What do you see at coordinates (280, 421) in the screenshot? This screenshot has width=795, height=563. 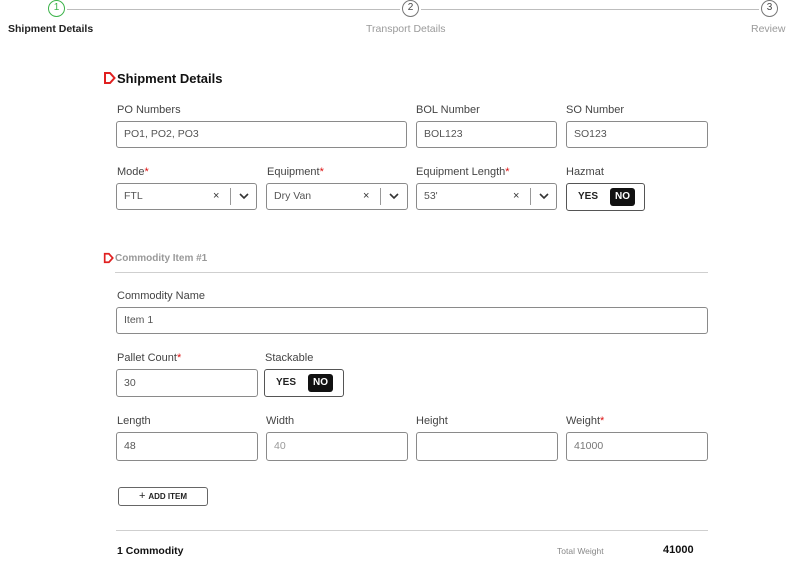 I see `width-label: Width` at bounding box center [280, 421].